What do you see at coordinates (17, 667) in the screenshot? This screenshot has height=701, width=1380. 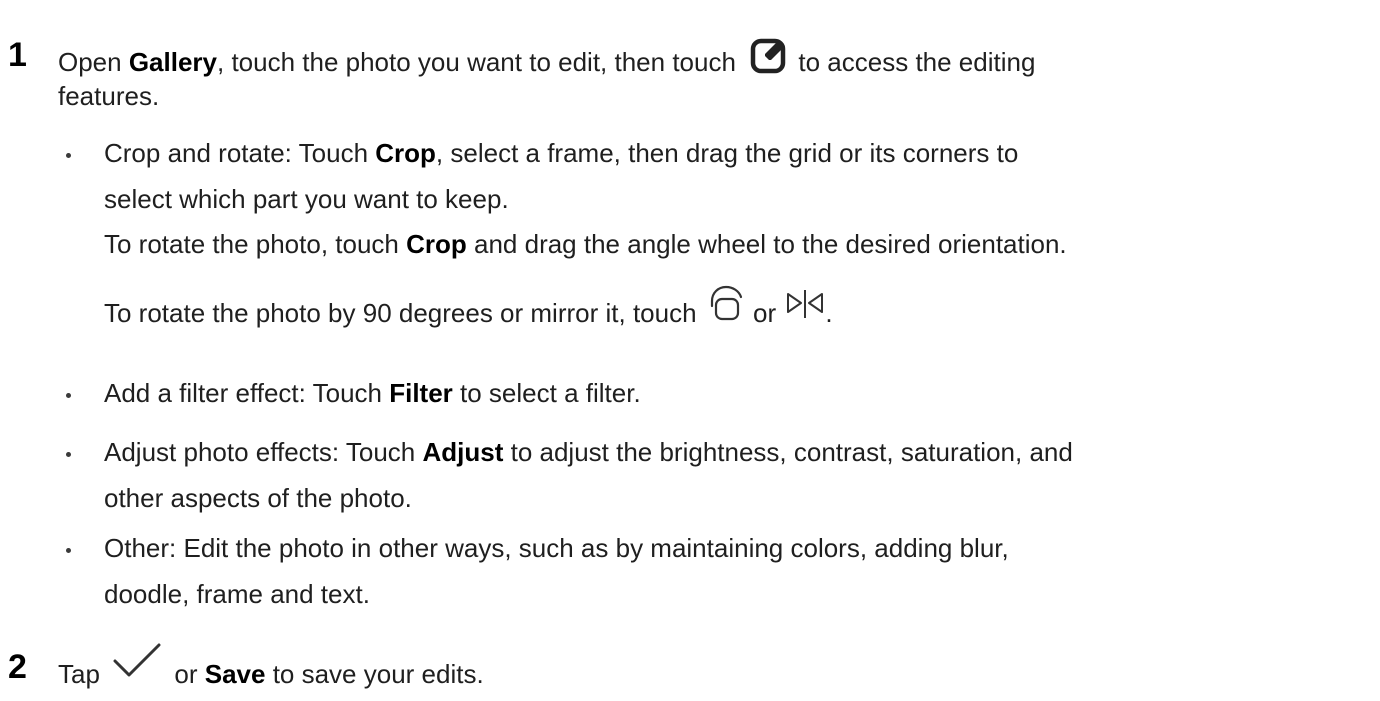 I see `step-number: 2` at bounding box center [17, 667].